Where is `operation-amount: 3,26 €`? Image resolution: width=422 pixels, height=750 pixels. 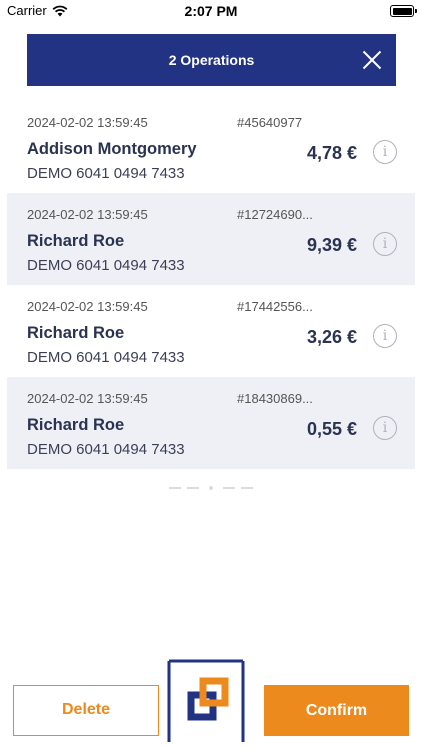
operation-amount: 3,26 € is located at coordinates (331, 337).